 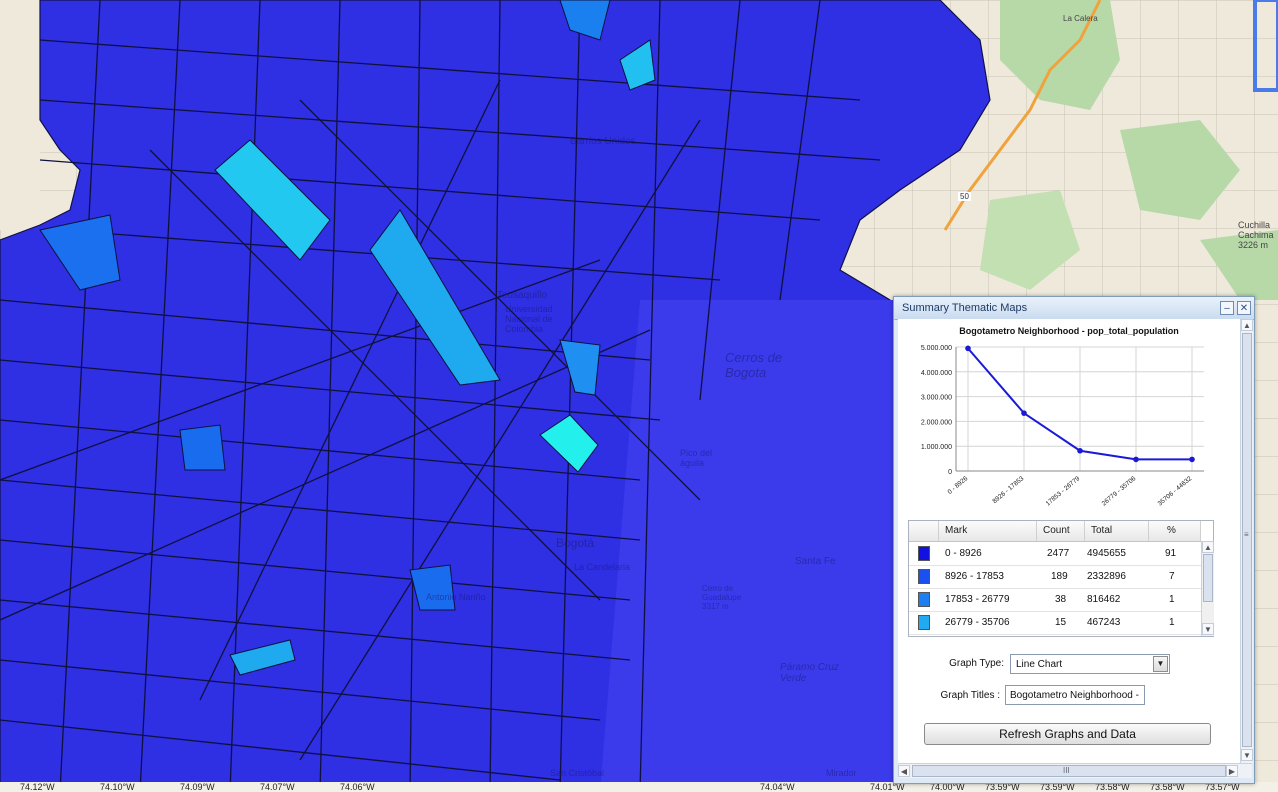 I want to click on cell-count: 2477, so click(x=1058, y=553).